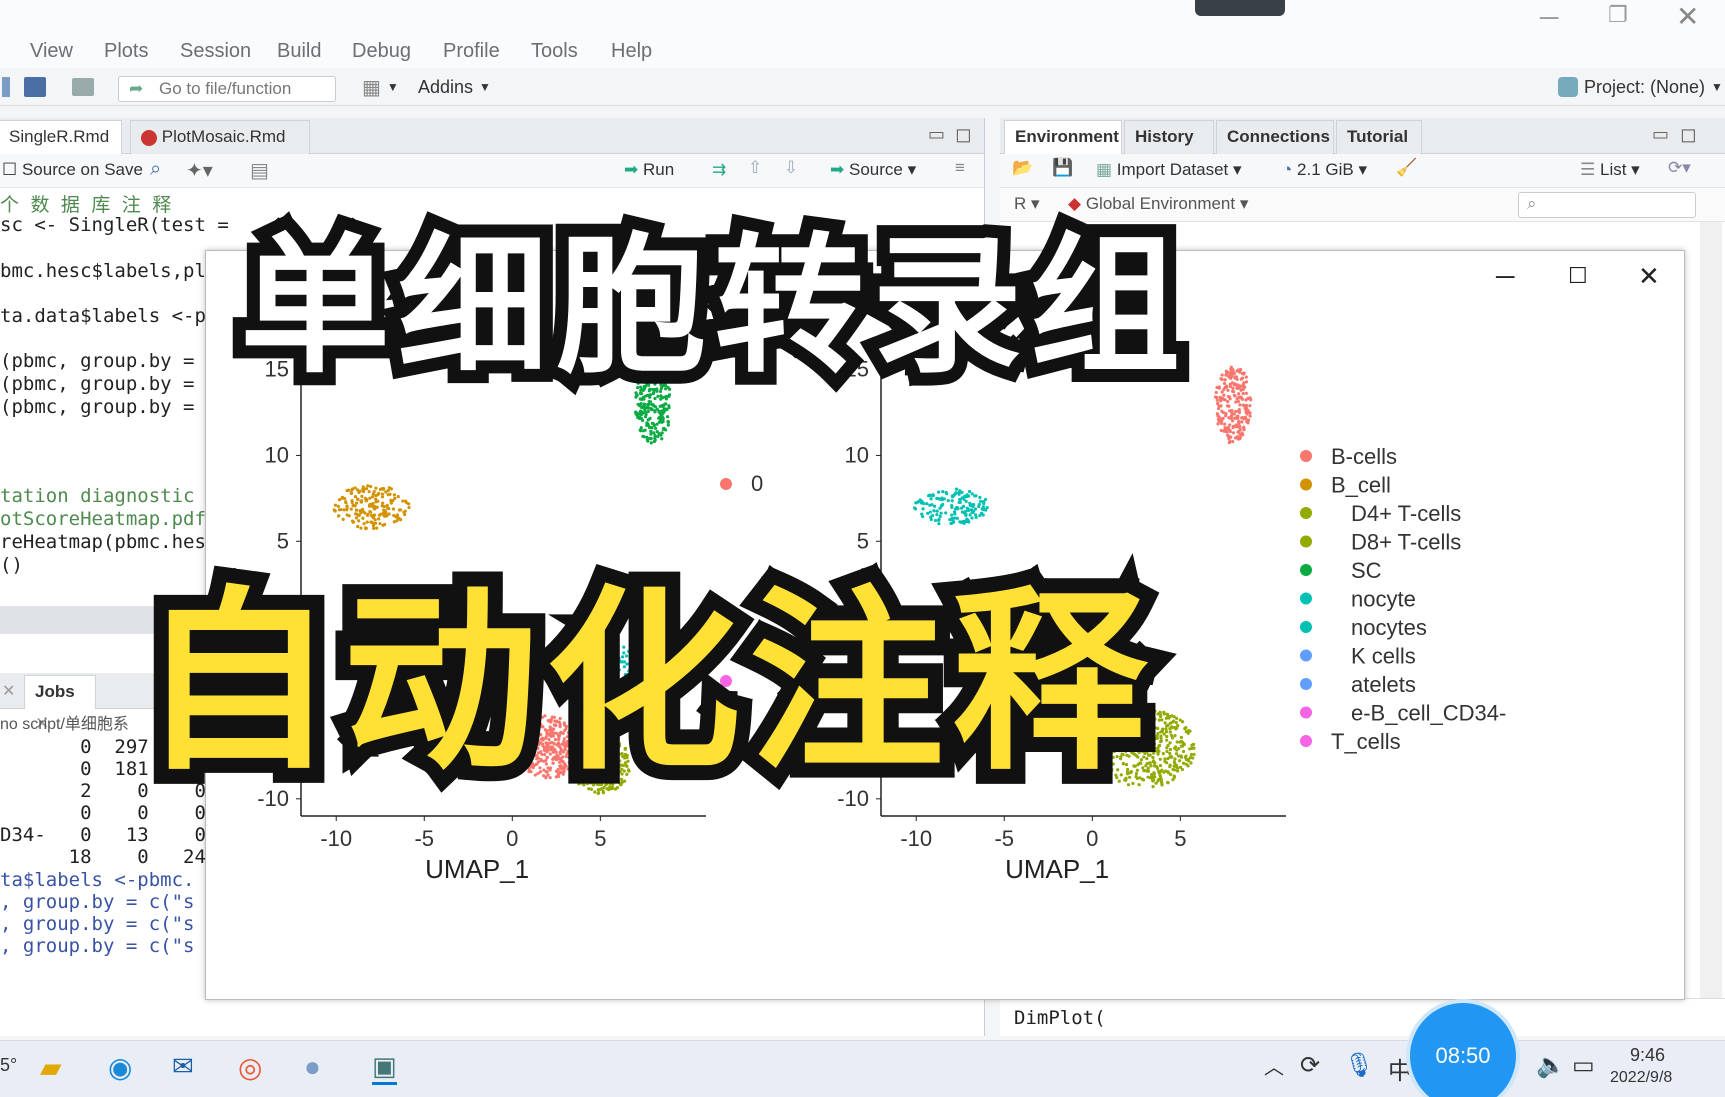  Describe the element at coordinates (960, 168) in the screenshot. I see `doc-outline-icon: ≡` at that location.